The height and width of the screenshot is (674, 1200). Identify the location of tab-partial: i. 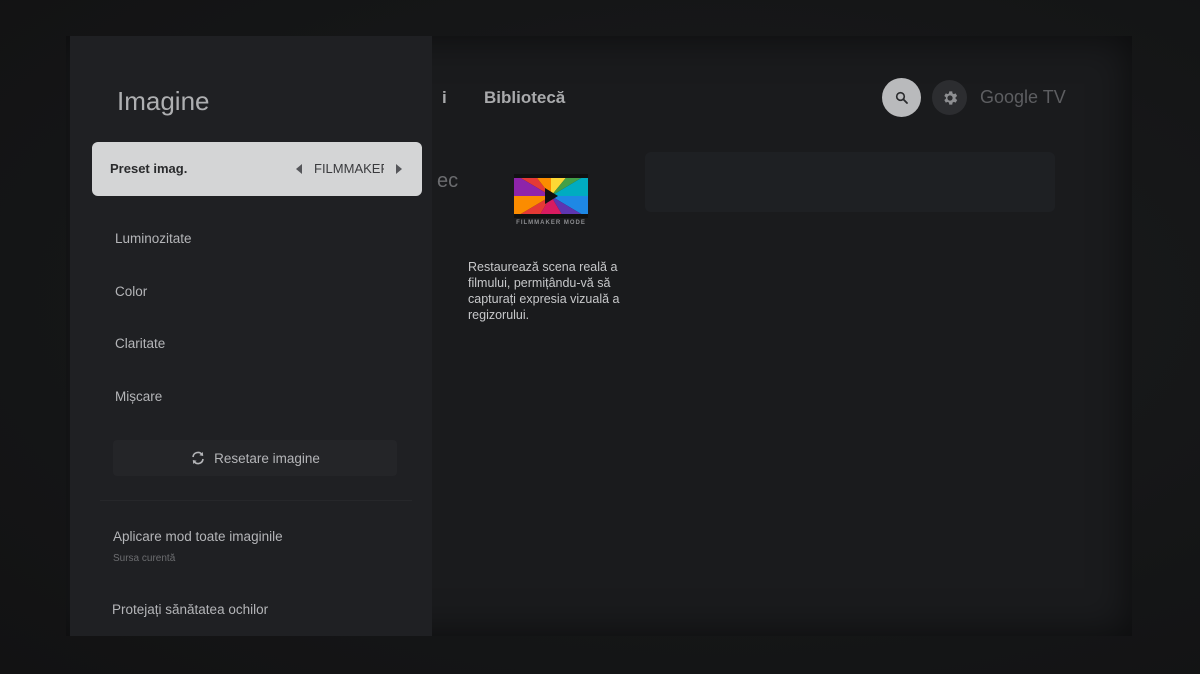
(444, 98).